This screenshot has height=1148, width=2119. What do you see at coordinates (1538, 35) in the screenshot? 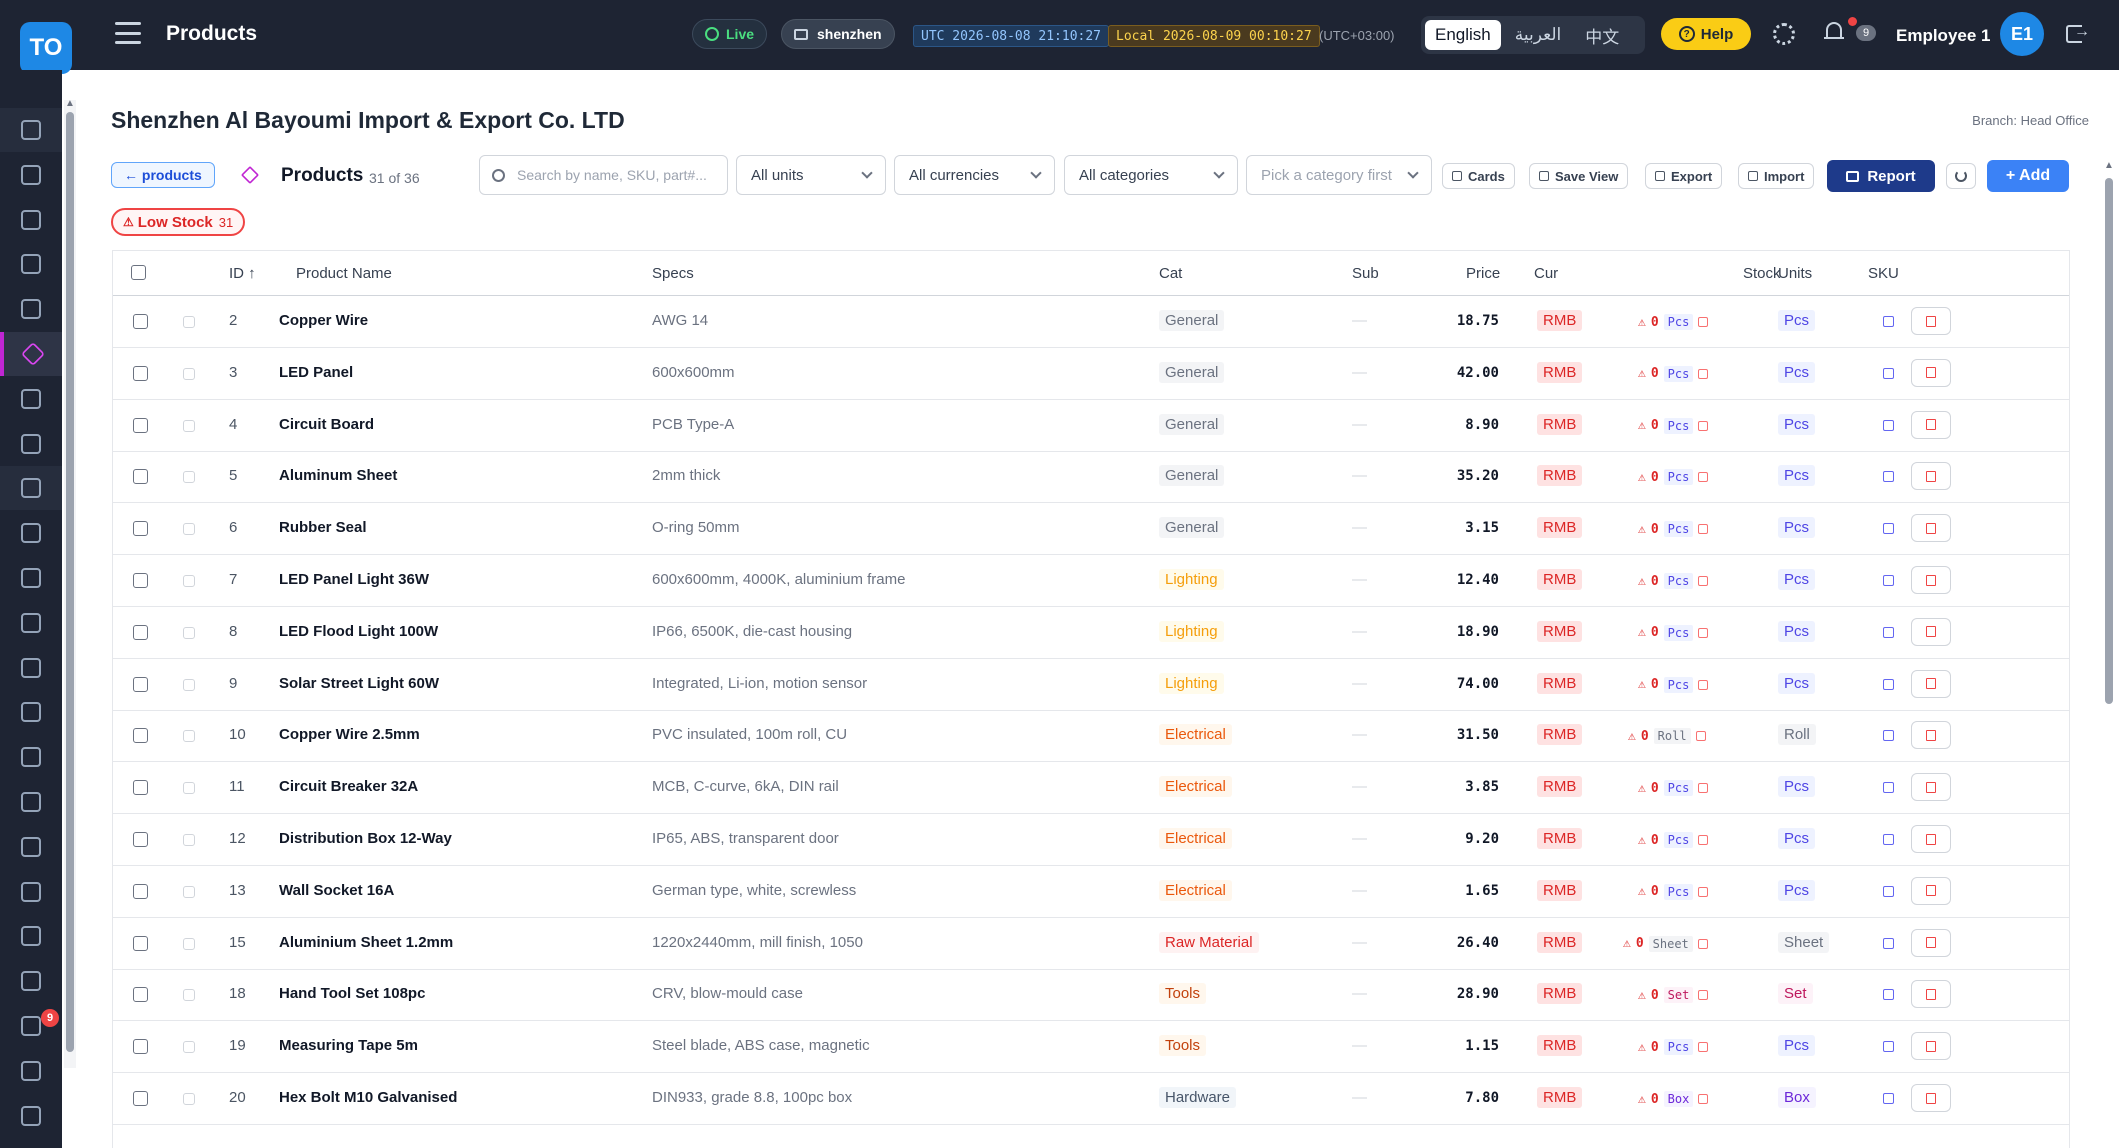
I see `lang-arabic: العربية` at bounding box center [1538, 35].